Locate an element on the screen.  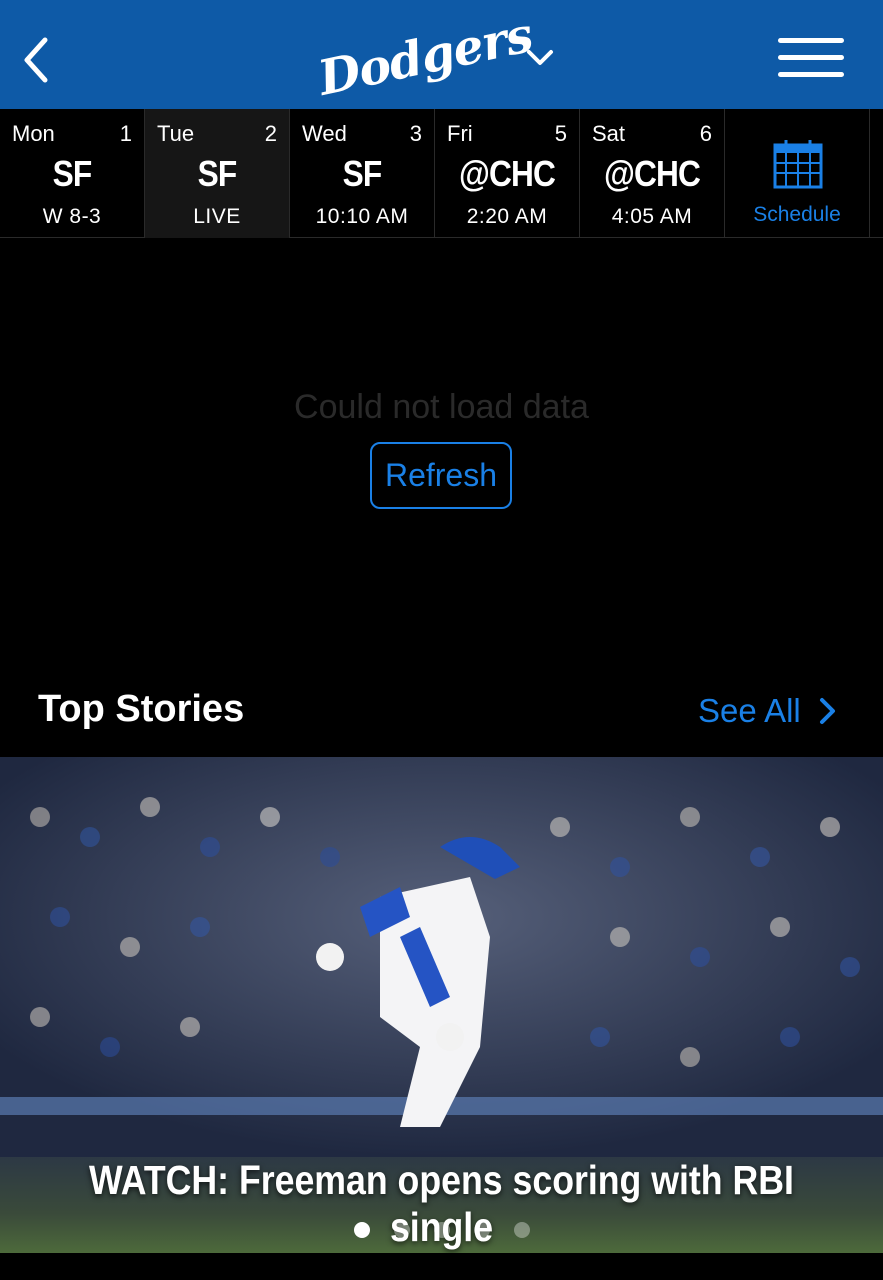
game-status: LIVE is located at coordinates (217, 216).